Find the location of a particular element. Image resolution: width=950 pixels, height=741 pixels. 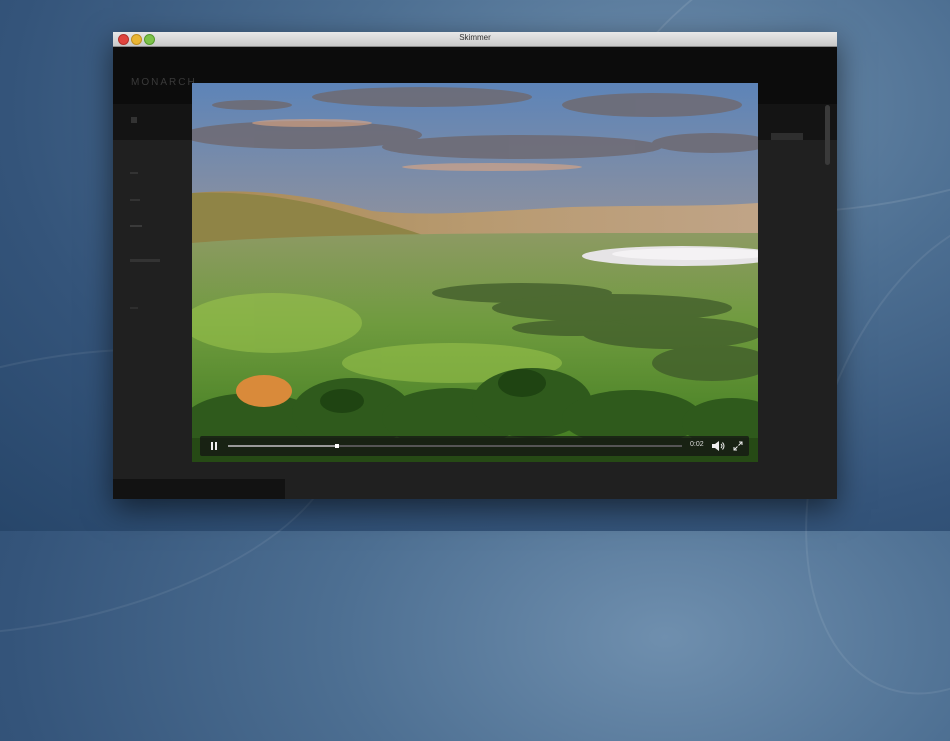

fullscreen-icon is located at coordinates (738, 446).